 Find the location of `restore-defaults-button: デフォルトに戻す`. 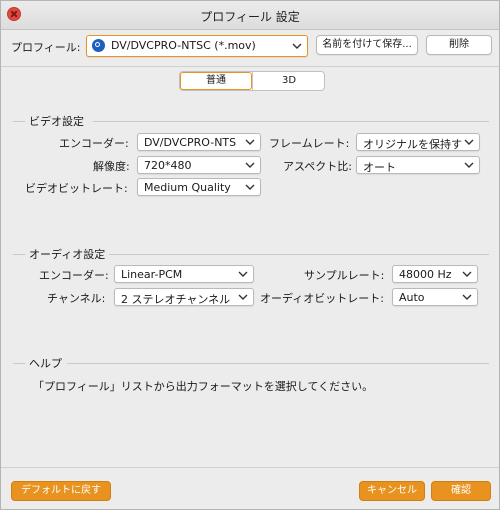

restore-defaults-button: デフォルトに戻す is located at coordinates (61, 491).